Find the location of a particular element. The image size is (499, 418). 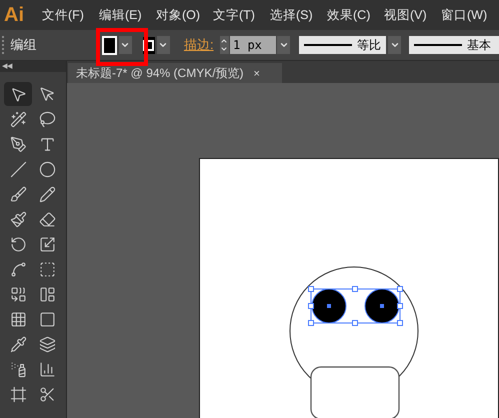

selection-label: 编组 is located at coordinates (23, 45).